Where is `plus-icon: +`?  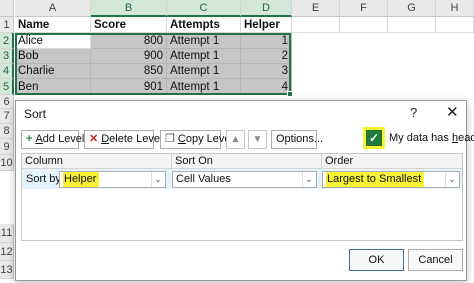
plus-icon: + is located at coordinates (29, 139).